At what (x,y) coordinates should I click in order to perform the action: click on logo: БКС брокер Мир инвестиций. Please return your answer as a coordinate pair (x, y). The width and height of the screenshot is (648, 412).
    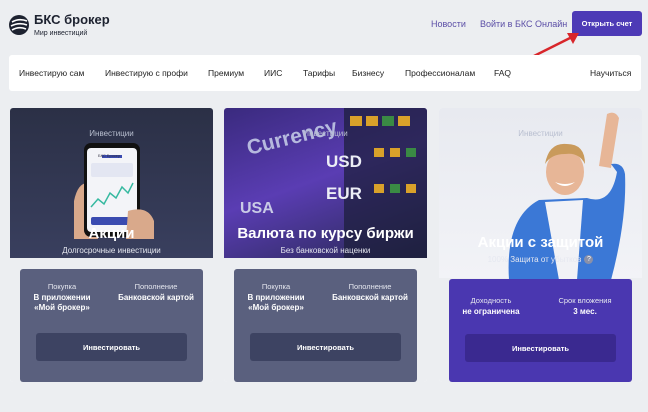
    Looking at the image, I should click on (59, 24).